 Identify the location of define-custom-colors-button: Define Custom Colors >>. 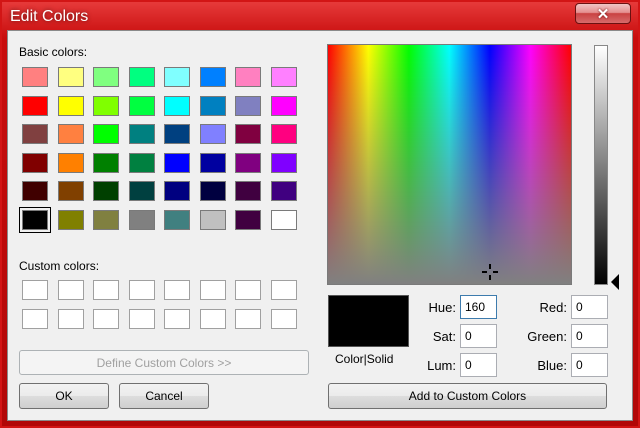
(164, 362).